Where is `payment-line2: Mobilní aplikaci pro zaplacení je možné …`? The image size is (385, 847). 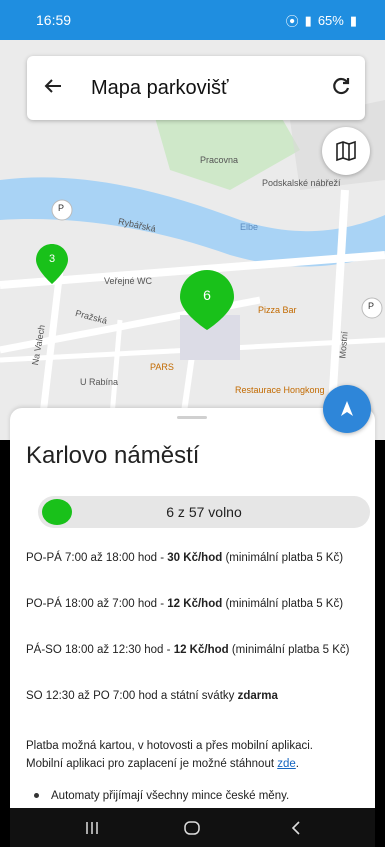 payment-line2: Mobilní aplikaci pro zaplacení je možné … is located at coordinates (152, 764).